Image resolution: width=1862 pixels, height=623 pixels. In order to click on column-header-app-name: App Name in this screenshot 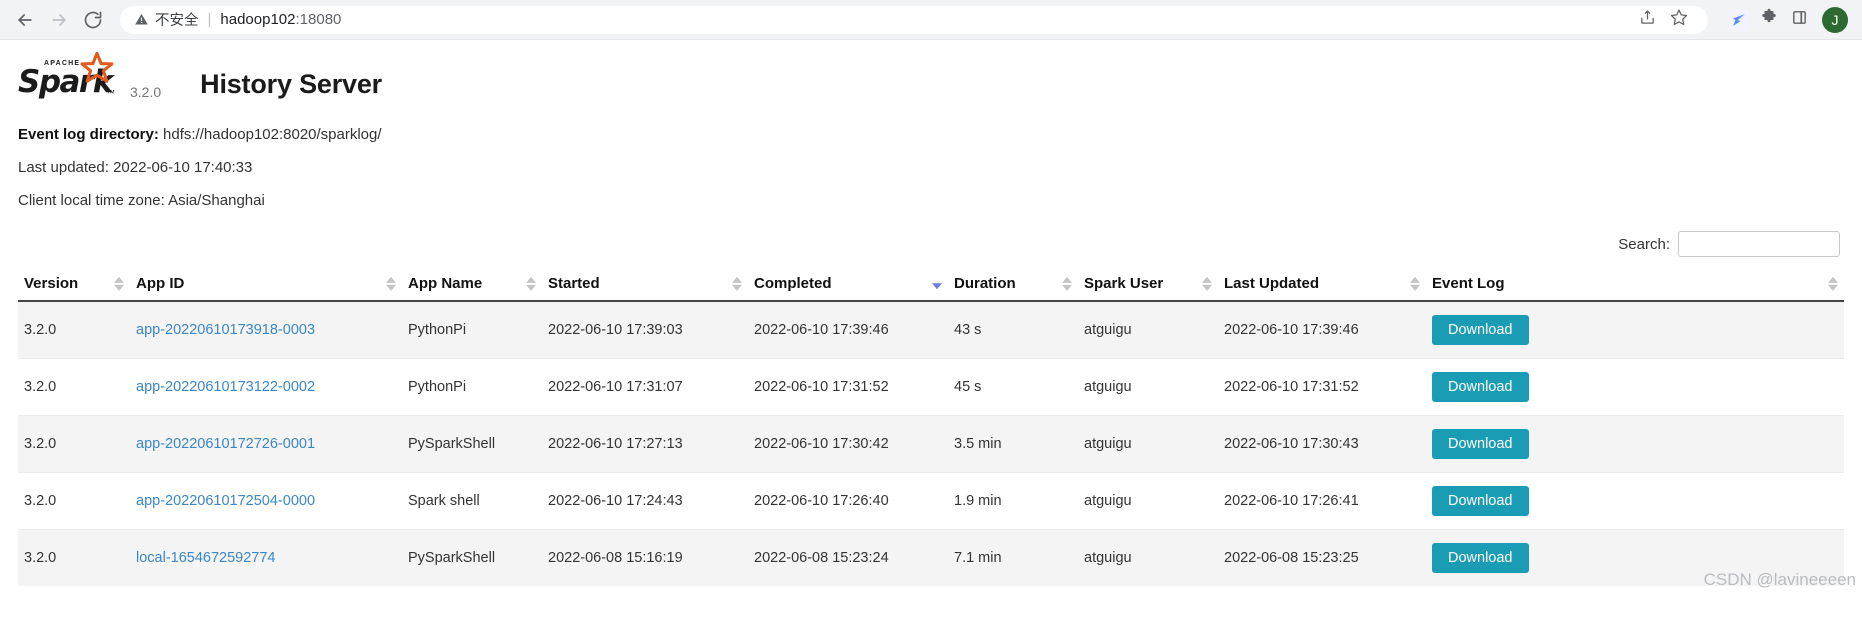, I will do `click(472, 285)`.